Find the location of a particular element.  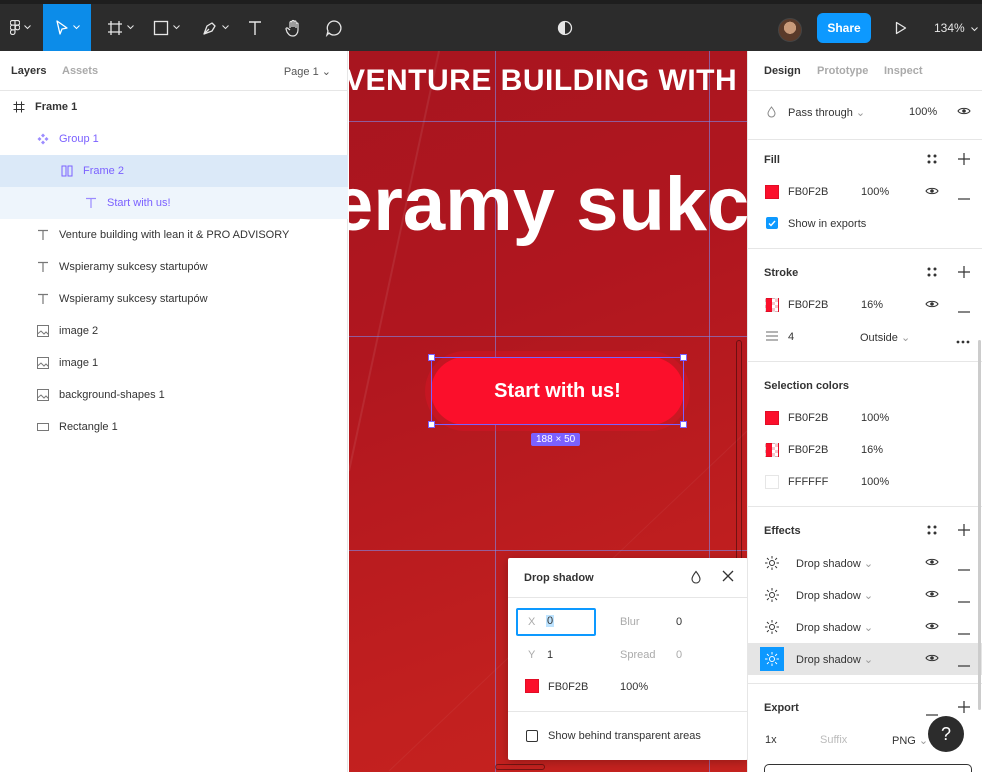

layer-opacity-input: 100% is located at coordinates (923, 112).